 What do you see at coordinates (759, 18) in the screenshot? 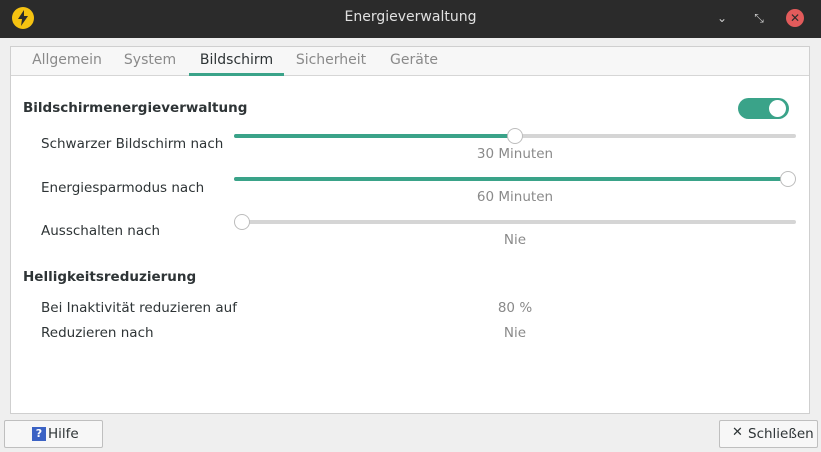
I see `maximize-button: ⤡` at bounding box center [759, 18].